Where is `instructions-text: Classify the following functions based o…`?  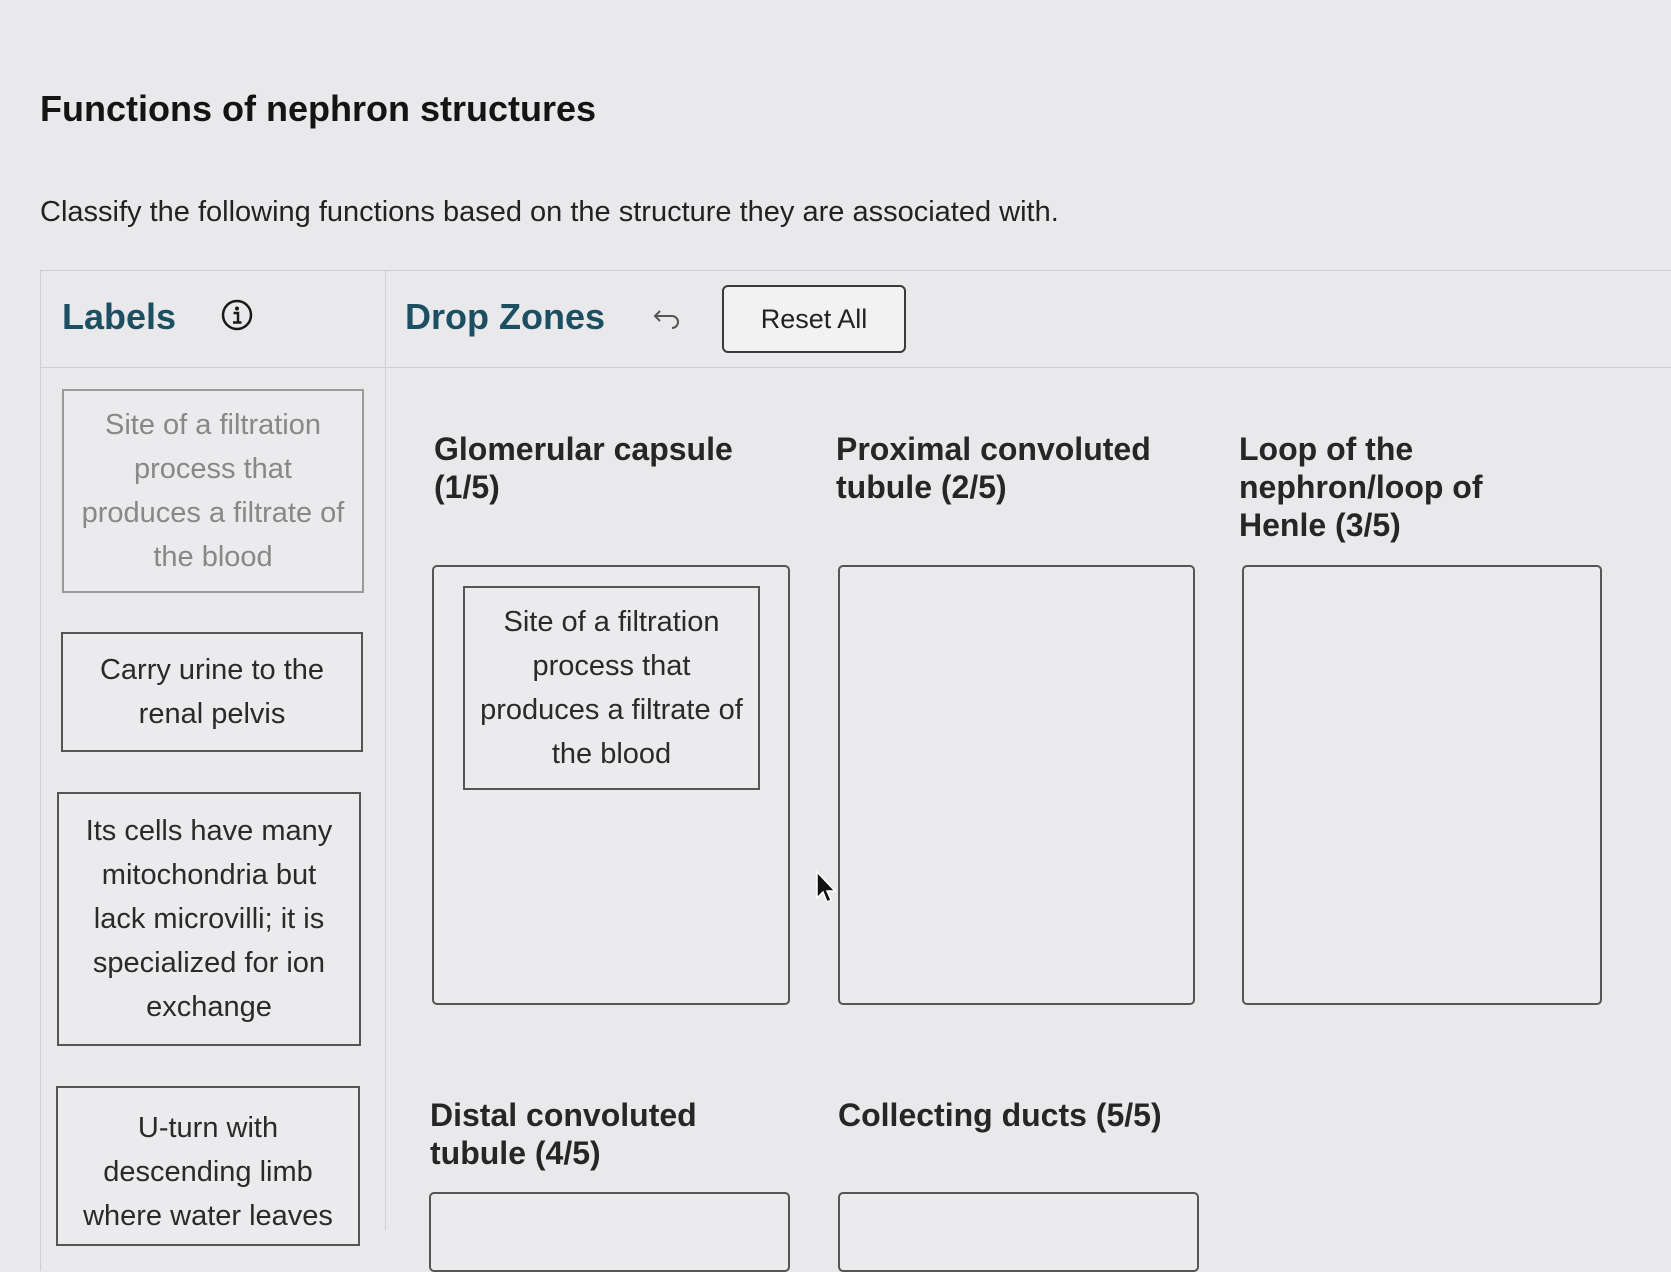 instructions-text: Classify the following functions based o… is located at coordinates (549, 212).